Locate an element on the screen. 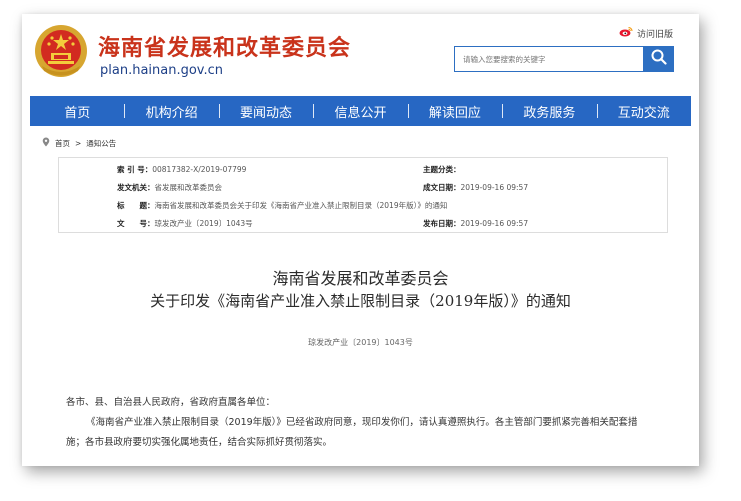  meta-docno-label: 文 号： is located at coordinates (136, 223).